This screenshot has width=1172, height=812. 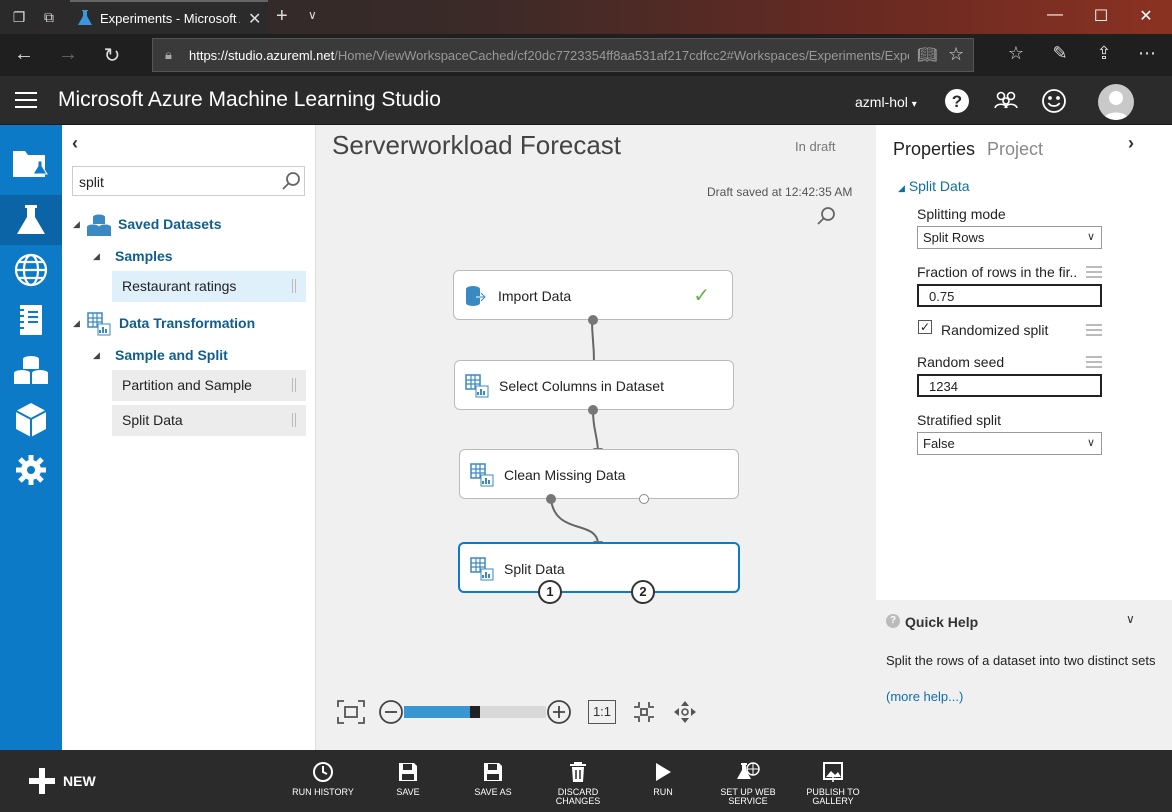 What do you see at coordinates (934, 149) in the screenshot?
I see `tab-properties: Properties` at bounding box center [934, 149].